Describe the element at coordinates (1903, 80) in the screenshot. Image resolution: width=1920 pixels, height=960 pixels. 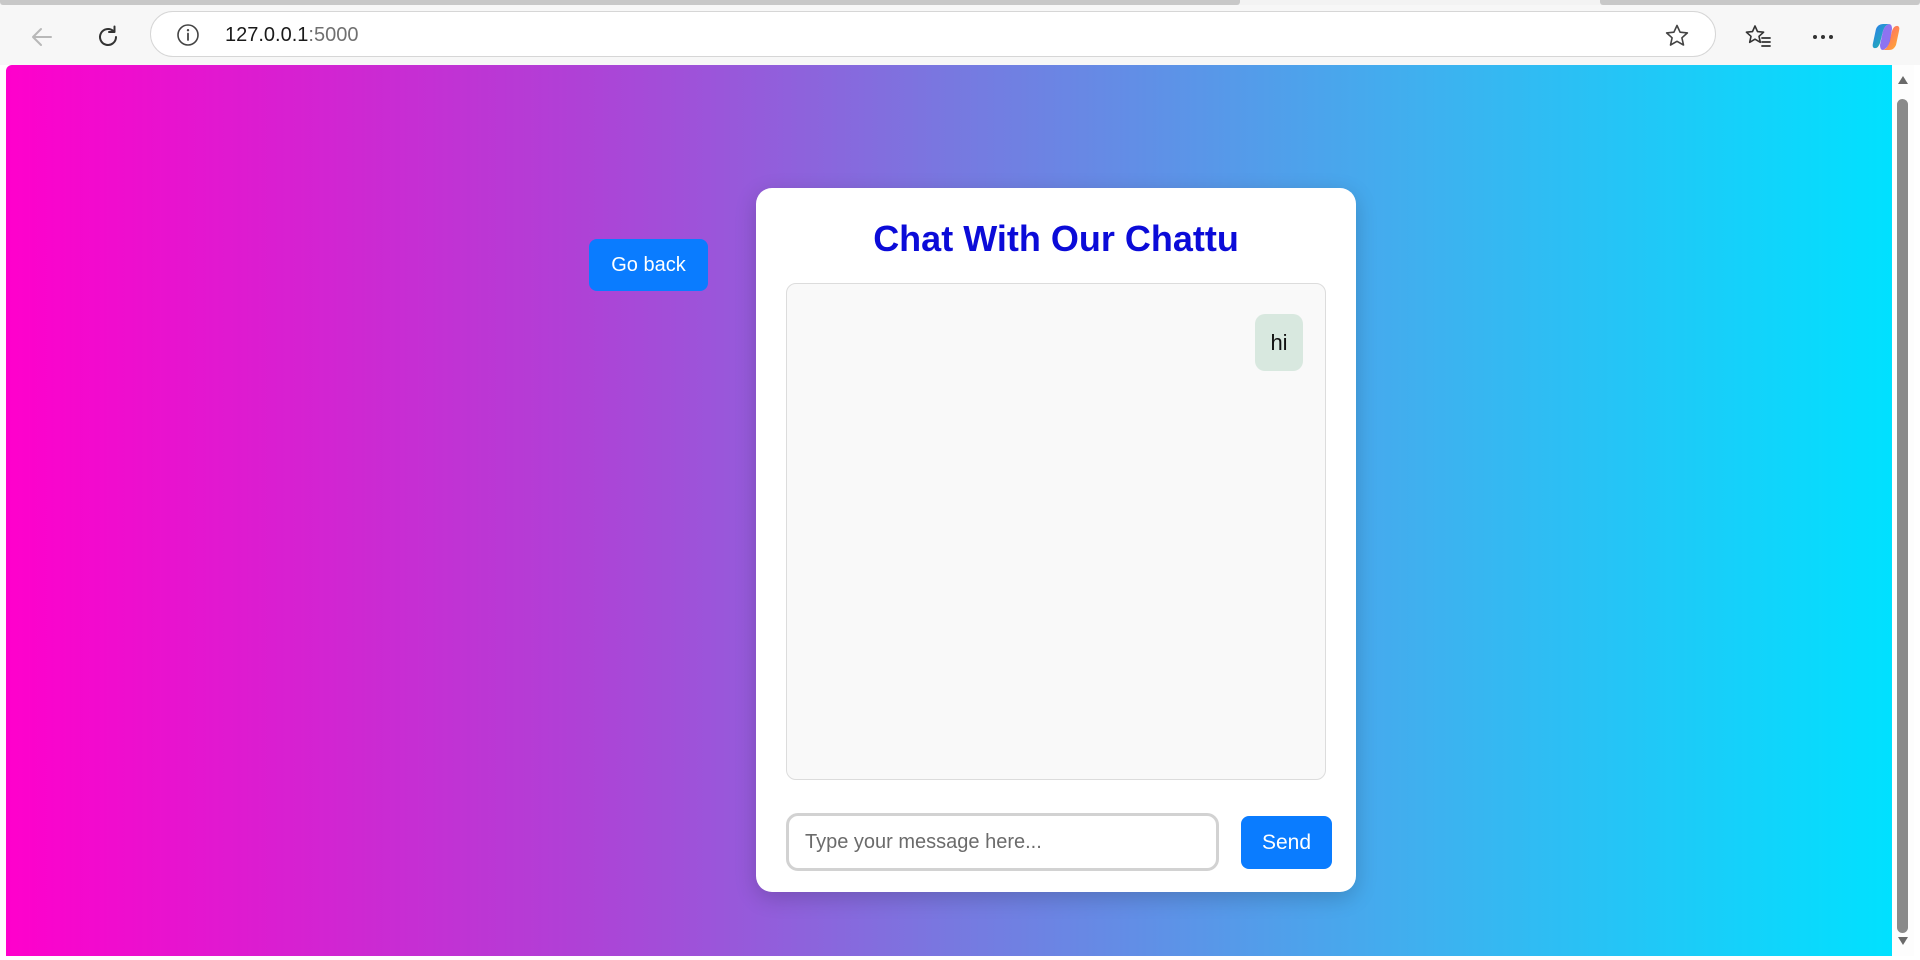
I see `scroll-up-icon` at that location.